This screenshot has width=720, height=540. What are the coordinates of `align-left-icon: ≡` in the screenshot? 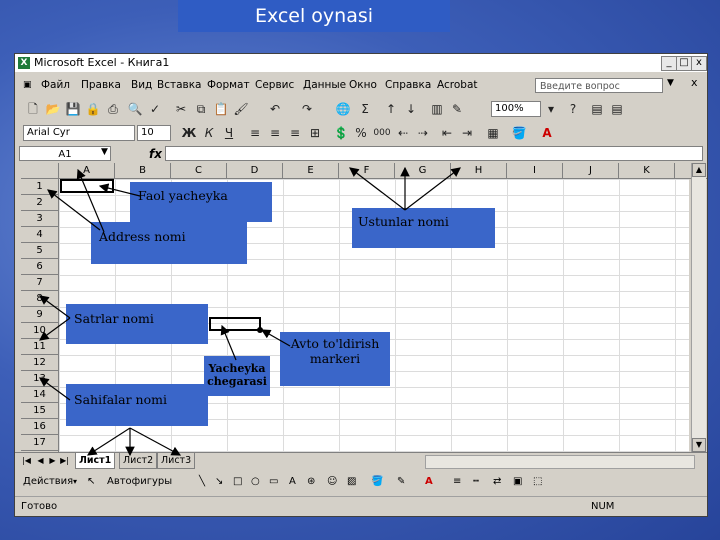 It's located at (255, 133).